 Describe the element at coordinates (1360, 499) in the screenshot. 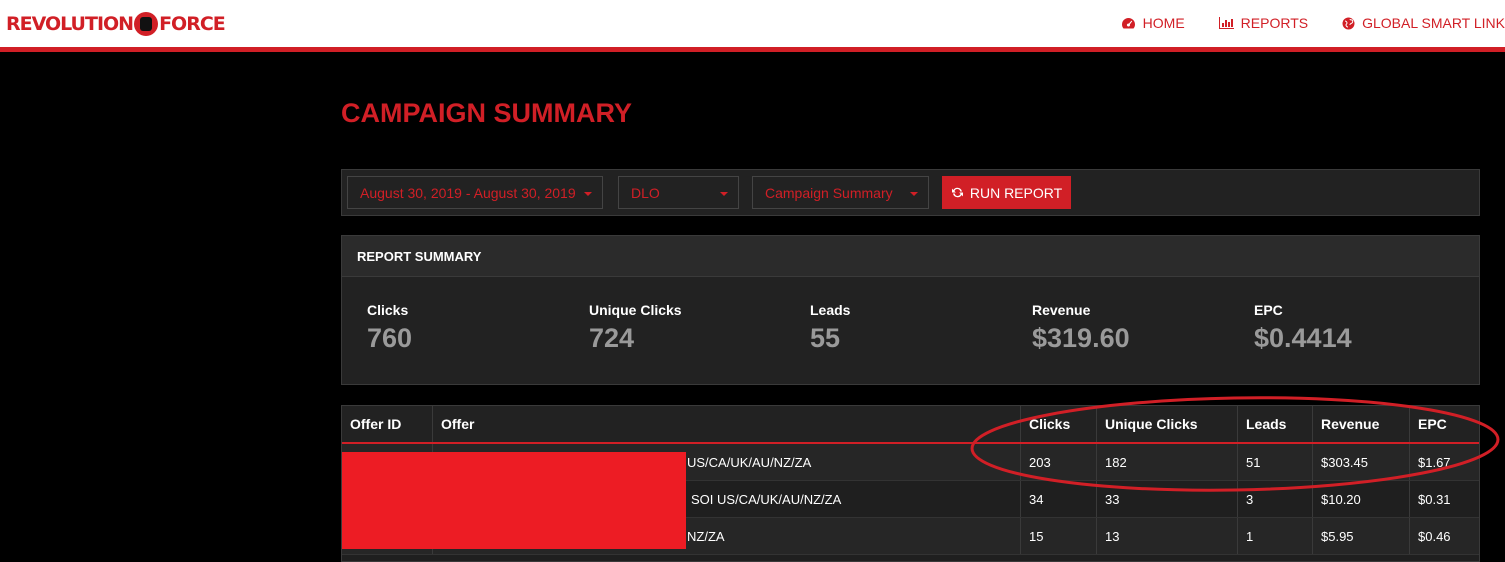

I see `cell-revenue: $10.20` at that location.